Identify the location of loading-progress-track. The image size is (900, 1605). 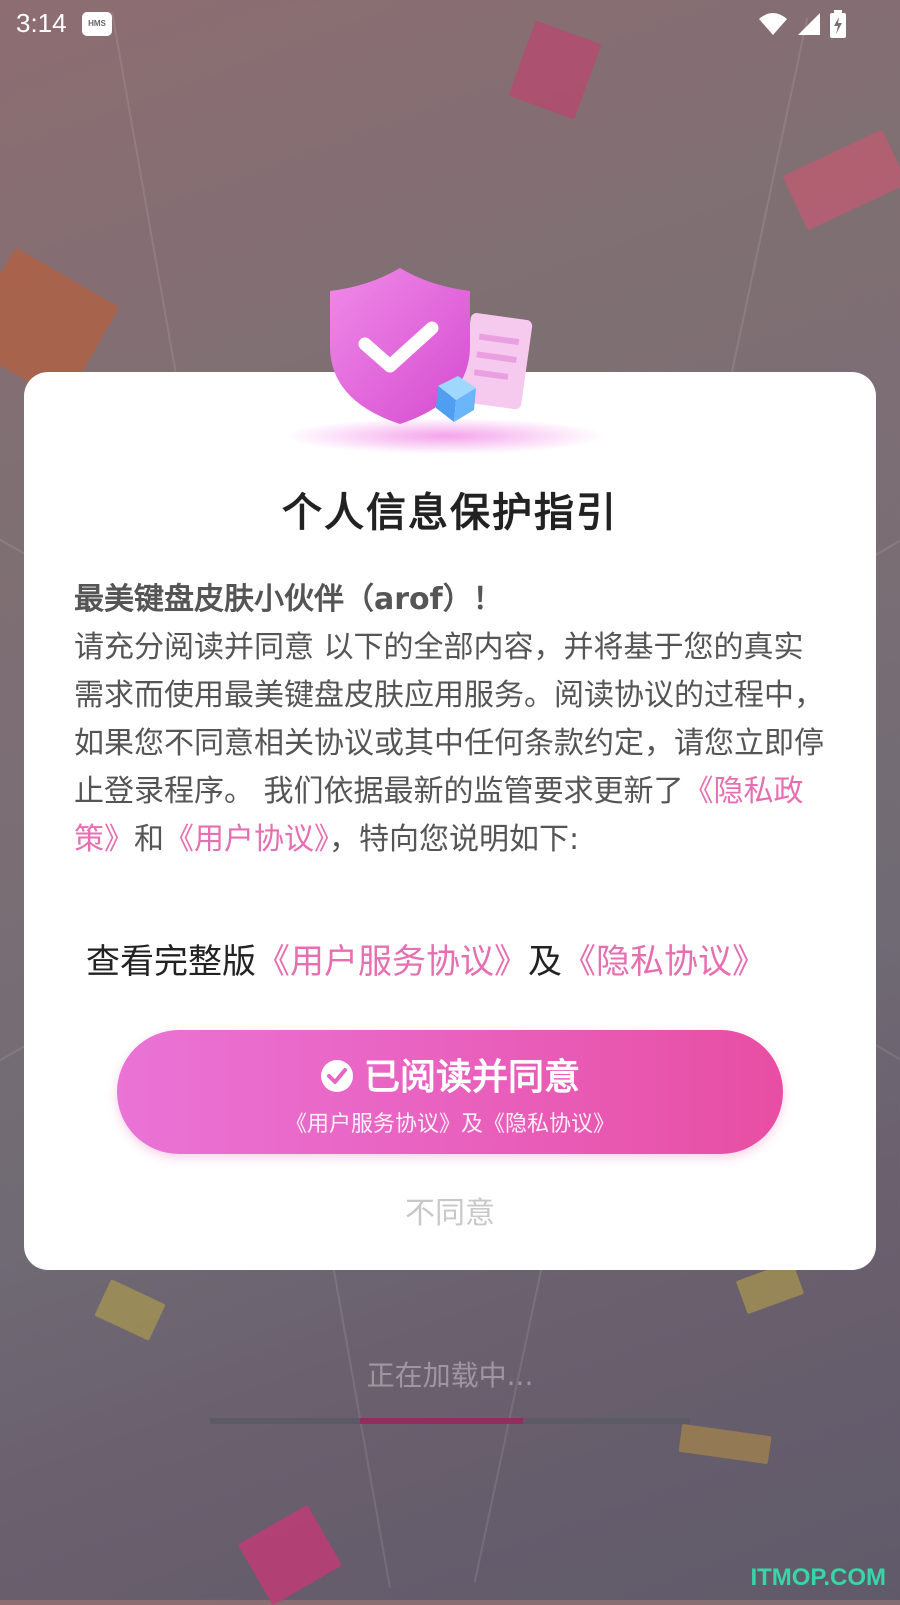
(450, 1421).